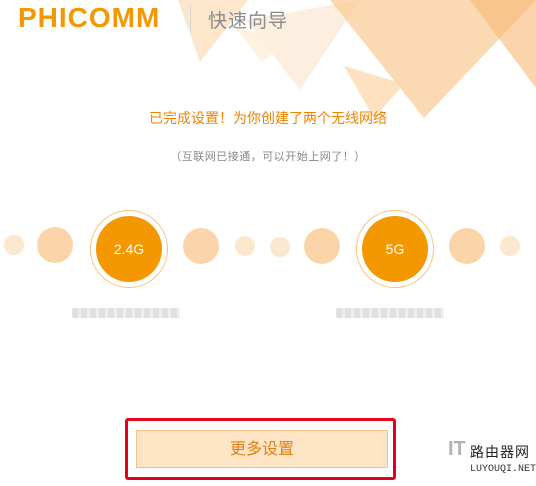 Image resolution: width=536 pixels, height=486 pixels. What do you see at coordinates (126, 313) in the screenshot?
I see `ssid-24g-blurred` at bounding box center [126, 313].